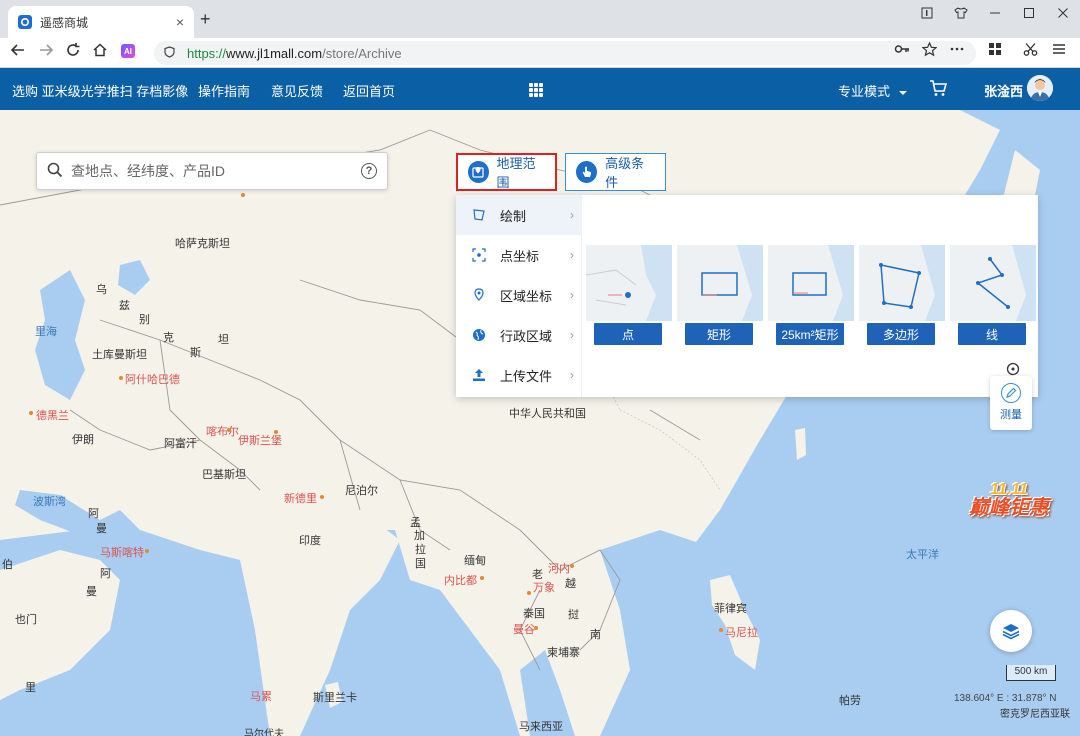 The image size is (1080, 736). What do you see at coordinates (369, 171) in the screenshot?
I see `help-icon: ?` at bounding box center [369, 171].